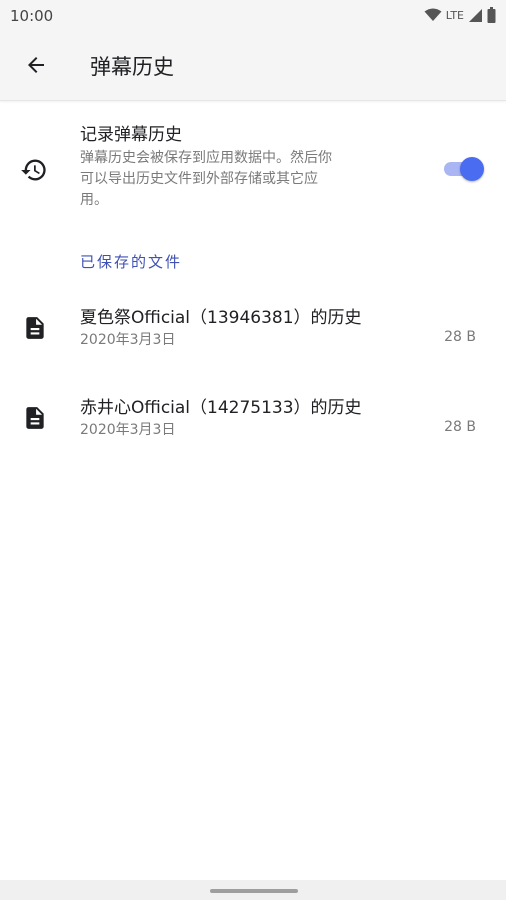 The width and height of the screenshot is (506, 900). Describe the element at coordinates (206, 158) in the screenshot. I see `setting-description-line: 弹幕历史会被保存到应用数据中。然后你` at that location.